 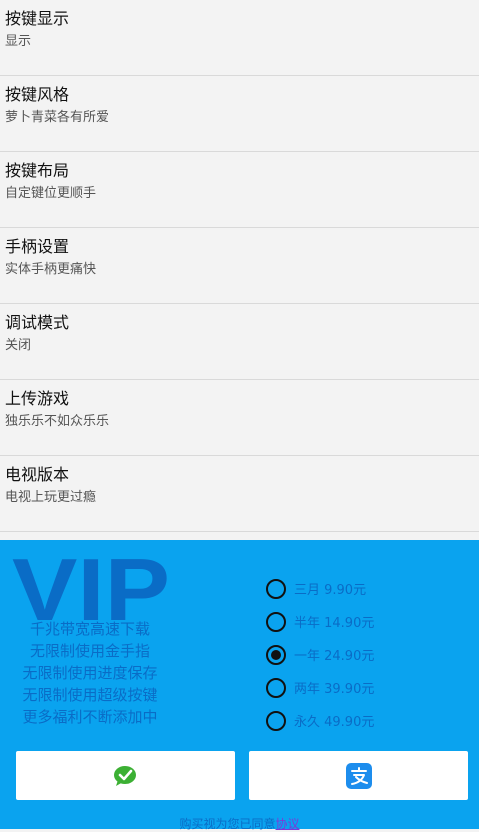 I want to click on plan-label: 永久 49.90元, so click(x=334, y=722).